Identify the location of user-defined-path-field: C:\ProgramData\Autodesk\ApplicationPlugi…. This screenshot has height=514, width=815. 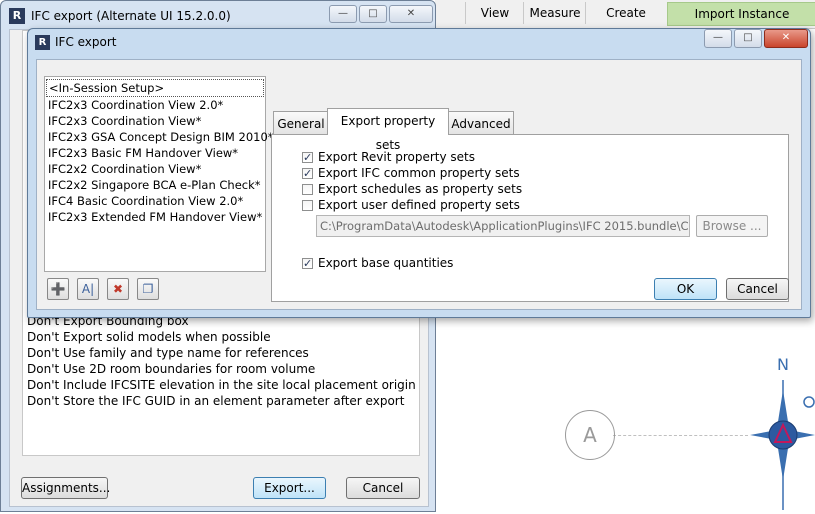
(503, 226).